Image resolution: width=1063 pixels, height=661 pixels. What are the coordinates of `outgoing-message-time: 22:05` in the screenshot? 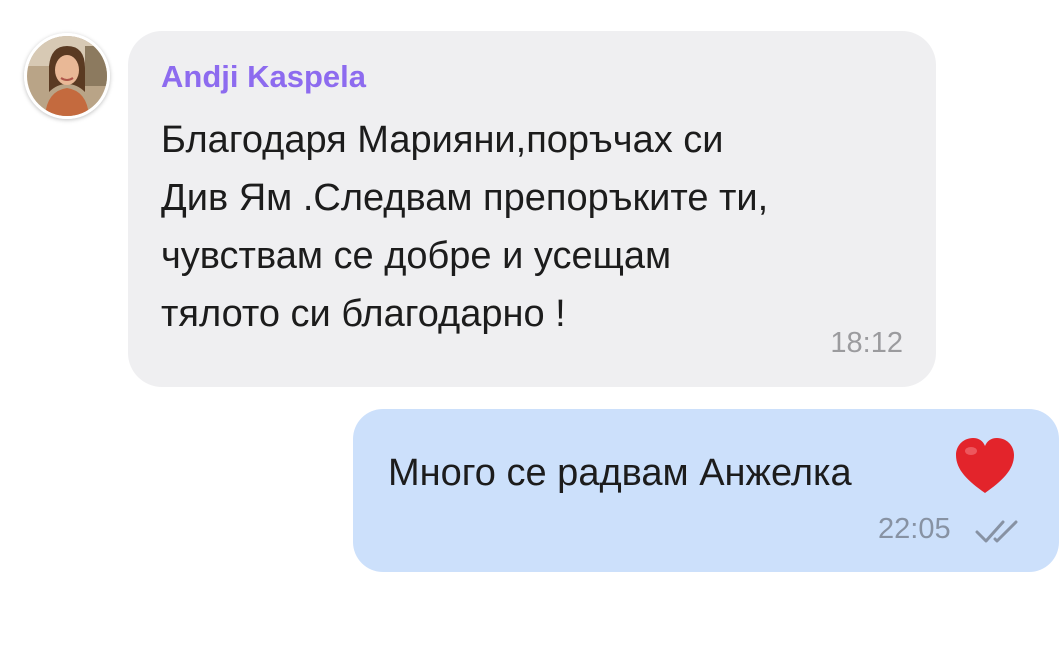 It's located at (914, 529).